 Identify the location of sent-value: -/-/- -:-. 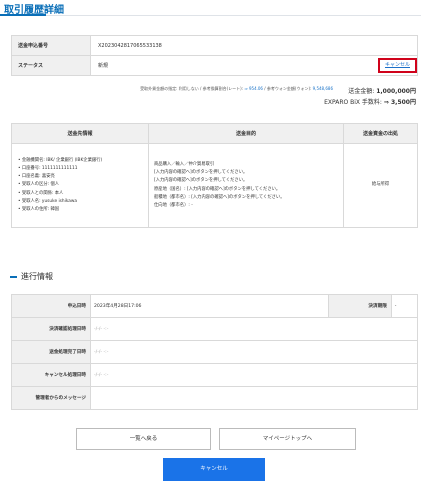
(254, 352).